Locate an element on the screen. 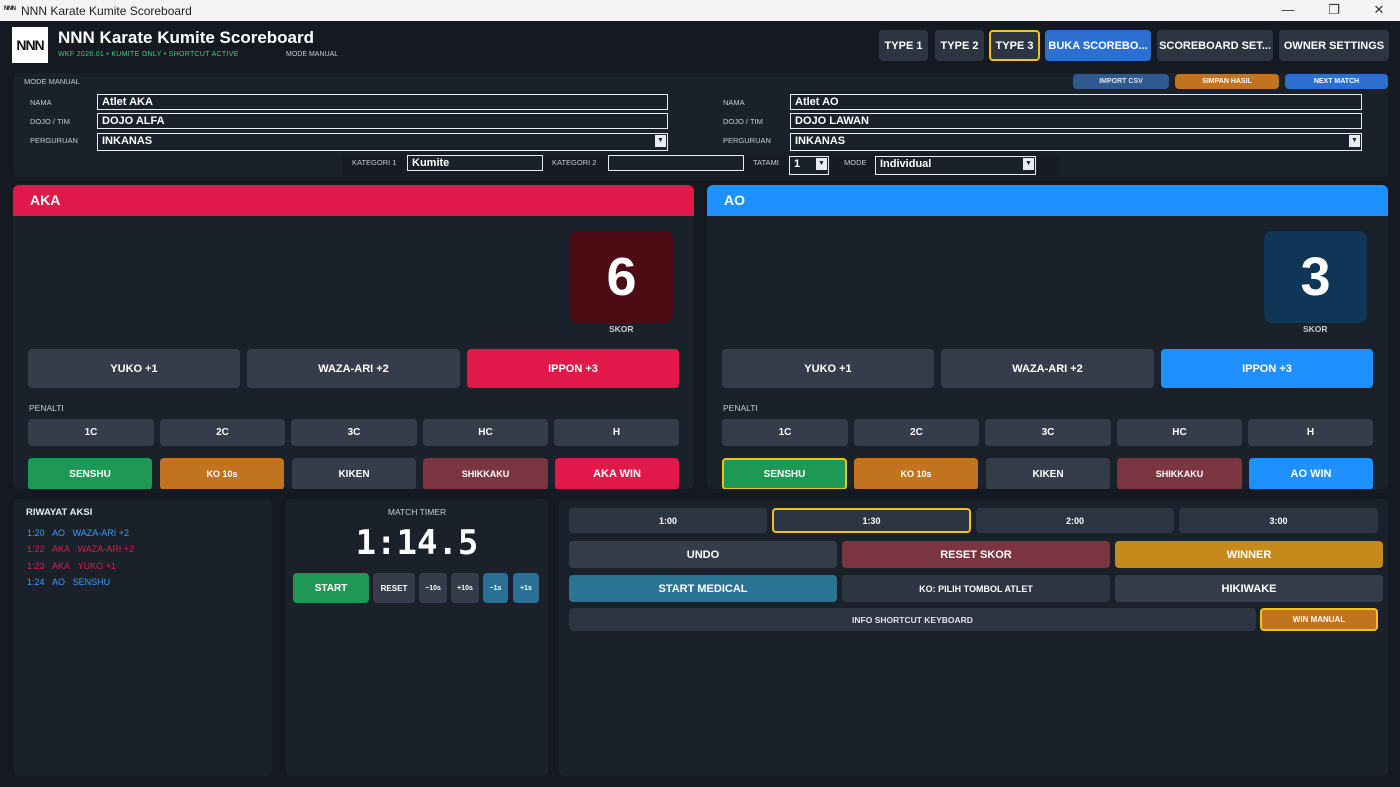 This screenshot has height=787, width=1400. duration-1-30-button: 1:30 is located at coordinates (871, 520).